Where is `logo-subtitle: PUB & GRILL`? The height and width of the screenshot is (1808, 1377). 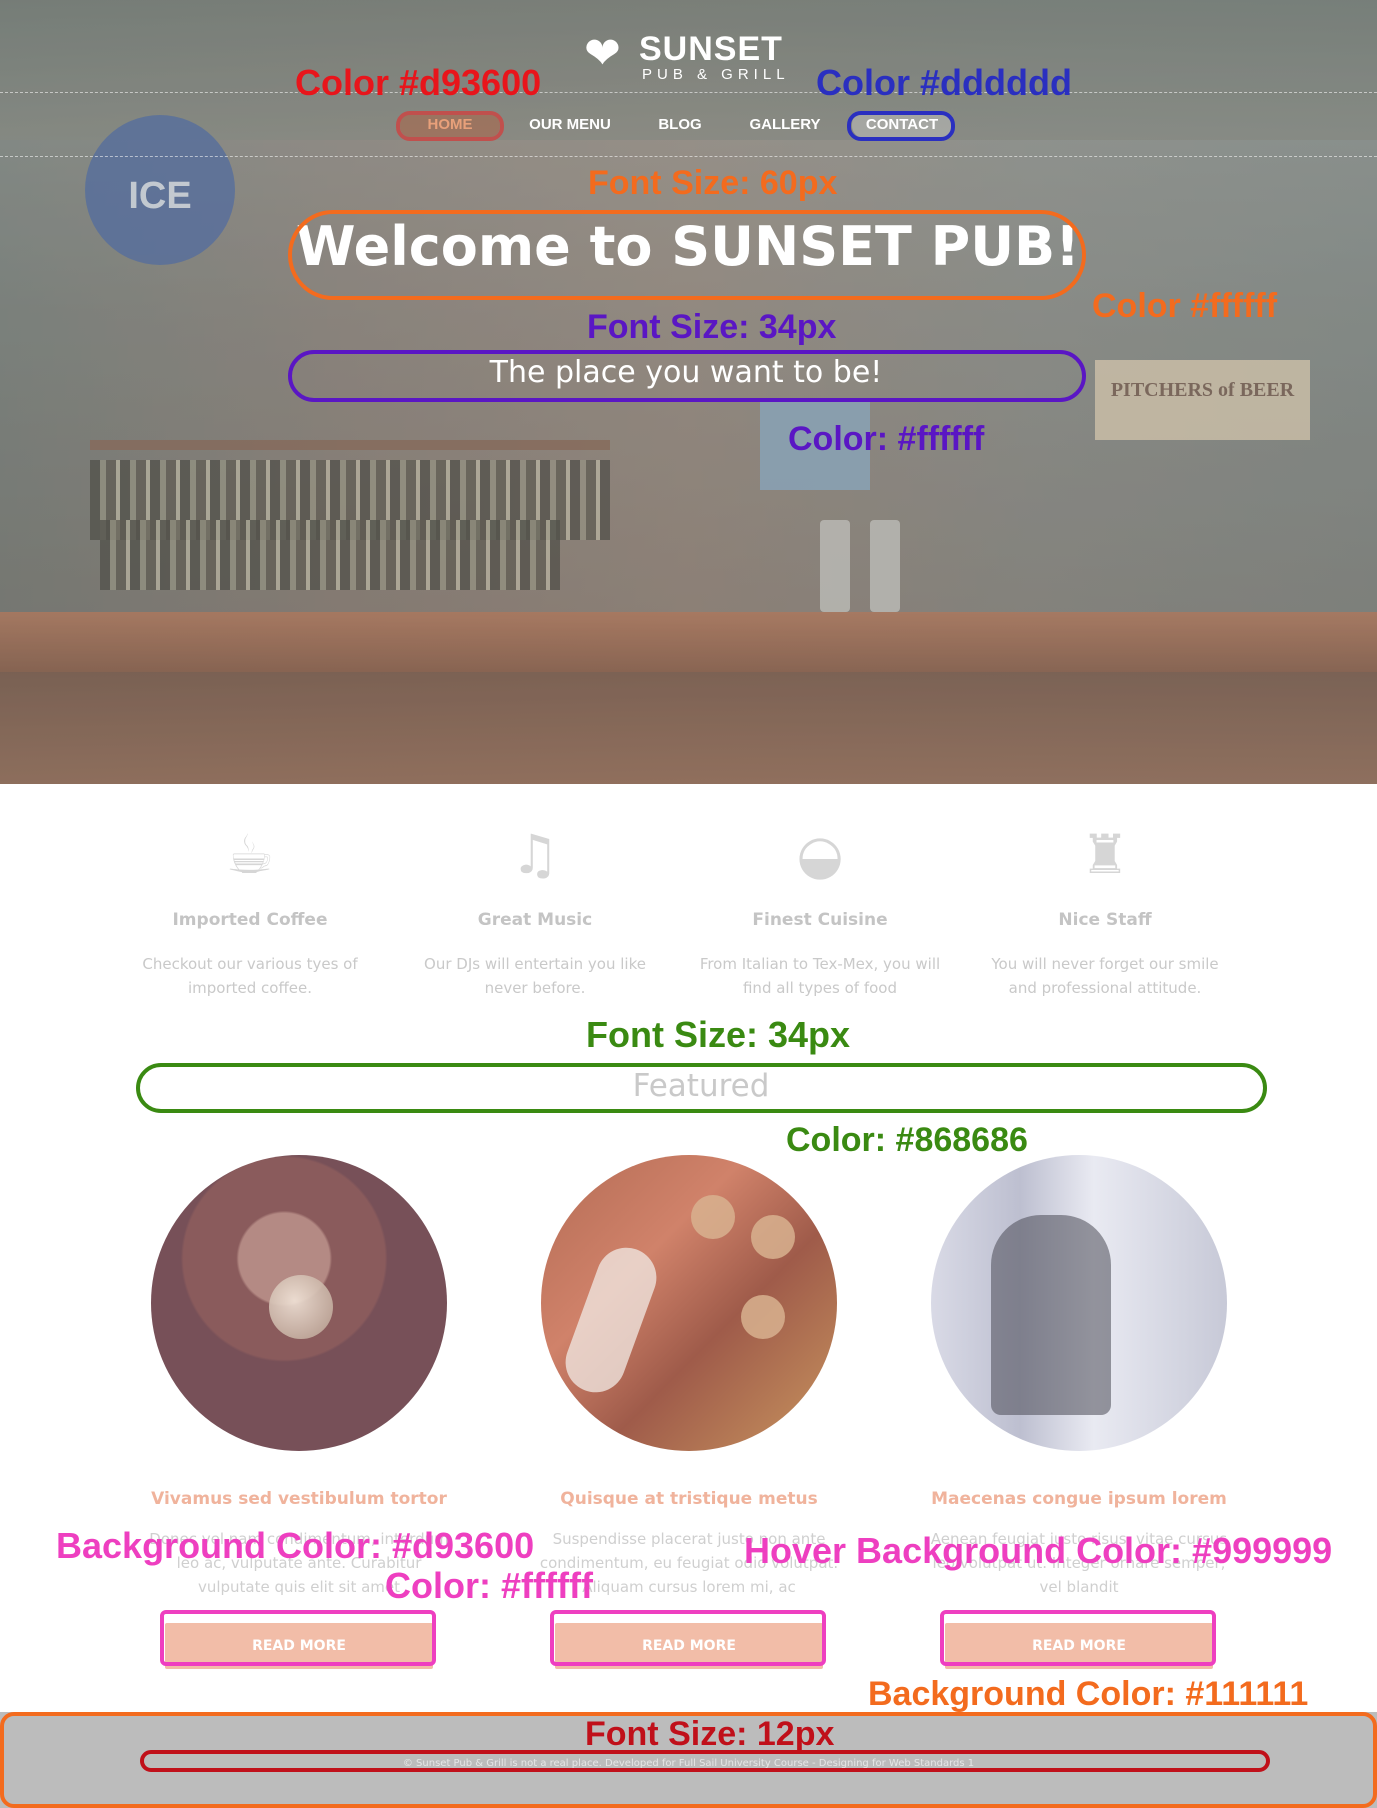 logo-subtitle: PUB & GRILL is located at coordinates (716, 74).